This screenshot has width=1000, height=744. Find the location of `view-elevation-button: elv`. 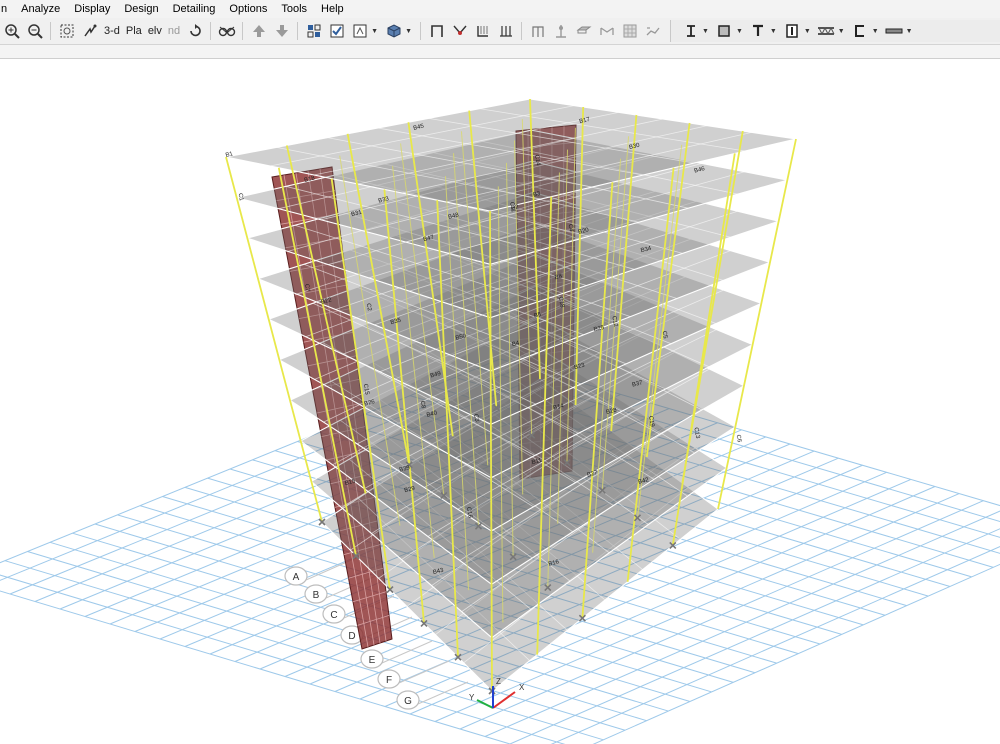

view-elevation-button: elv is located at coordinates (155, 31).